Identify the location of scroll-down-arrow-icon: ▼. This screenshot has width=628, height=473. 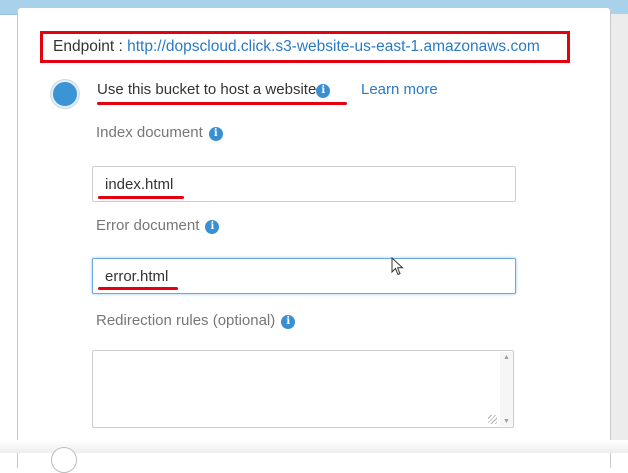
(506, 421).